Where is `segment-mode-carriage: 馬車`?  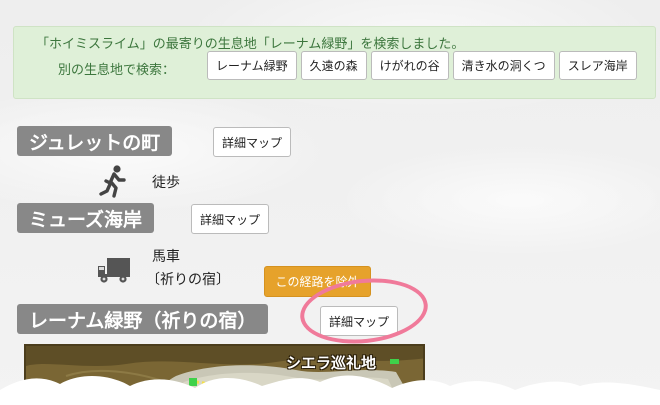
segment-mode-carriage: 馬車 is located at coordinates (166, 257).